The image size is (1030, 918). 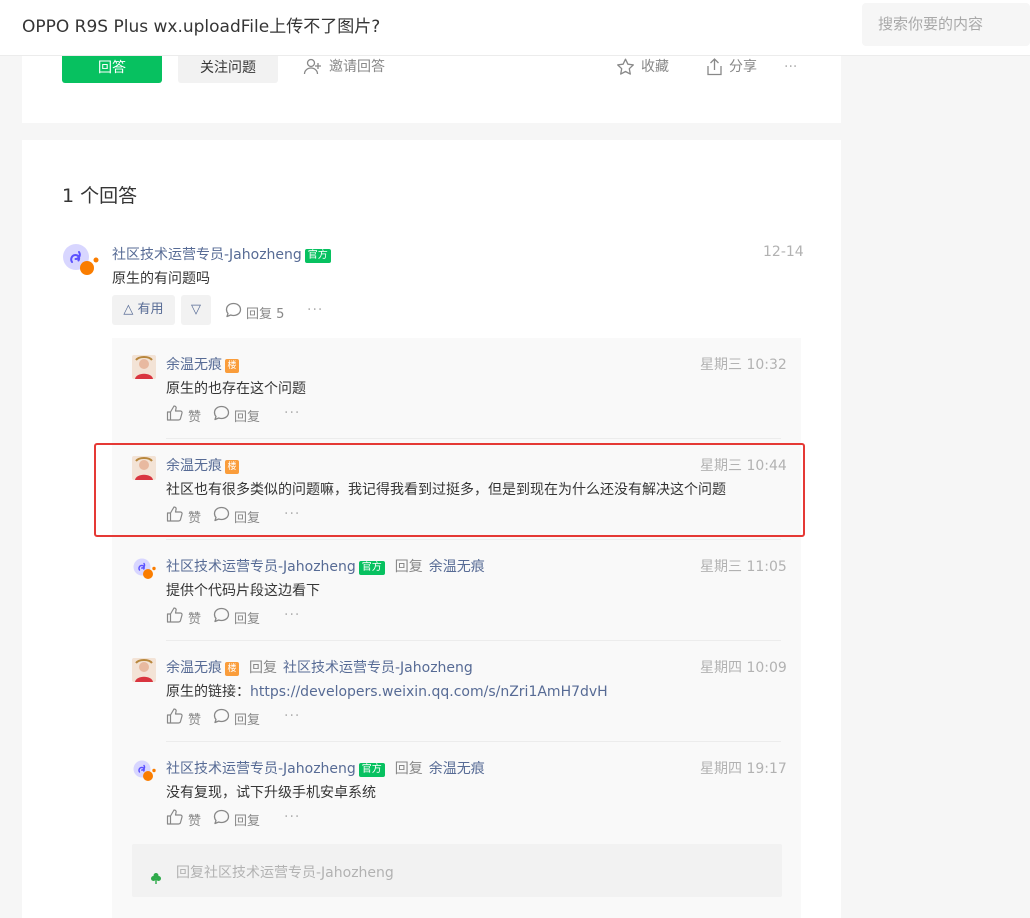 I want to click on reply-time: 星期三 10:44, so click(x=743, y=466).